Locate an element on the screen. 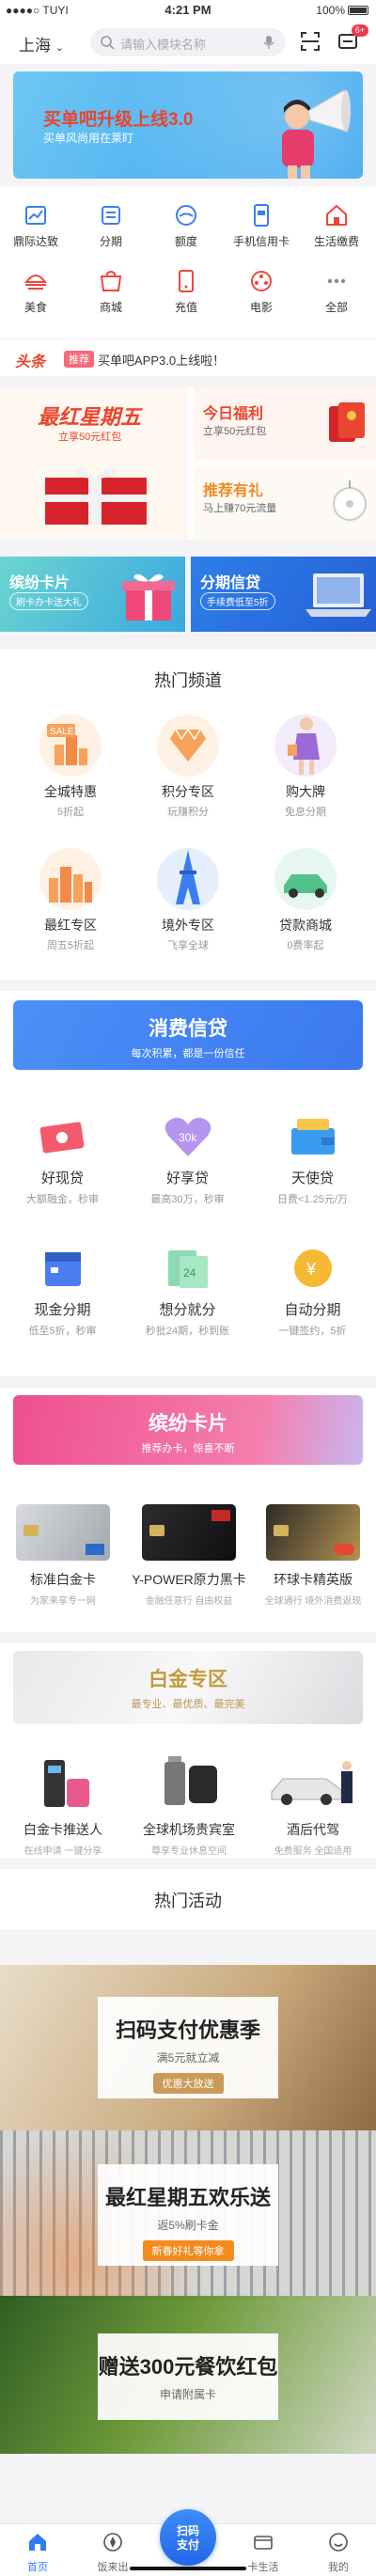  points-icon is located at coordinates (188, 746).